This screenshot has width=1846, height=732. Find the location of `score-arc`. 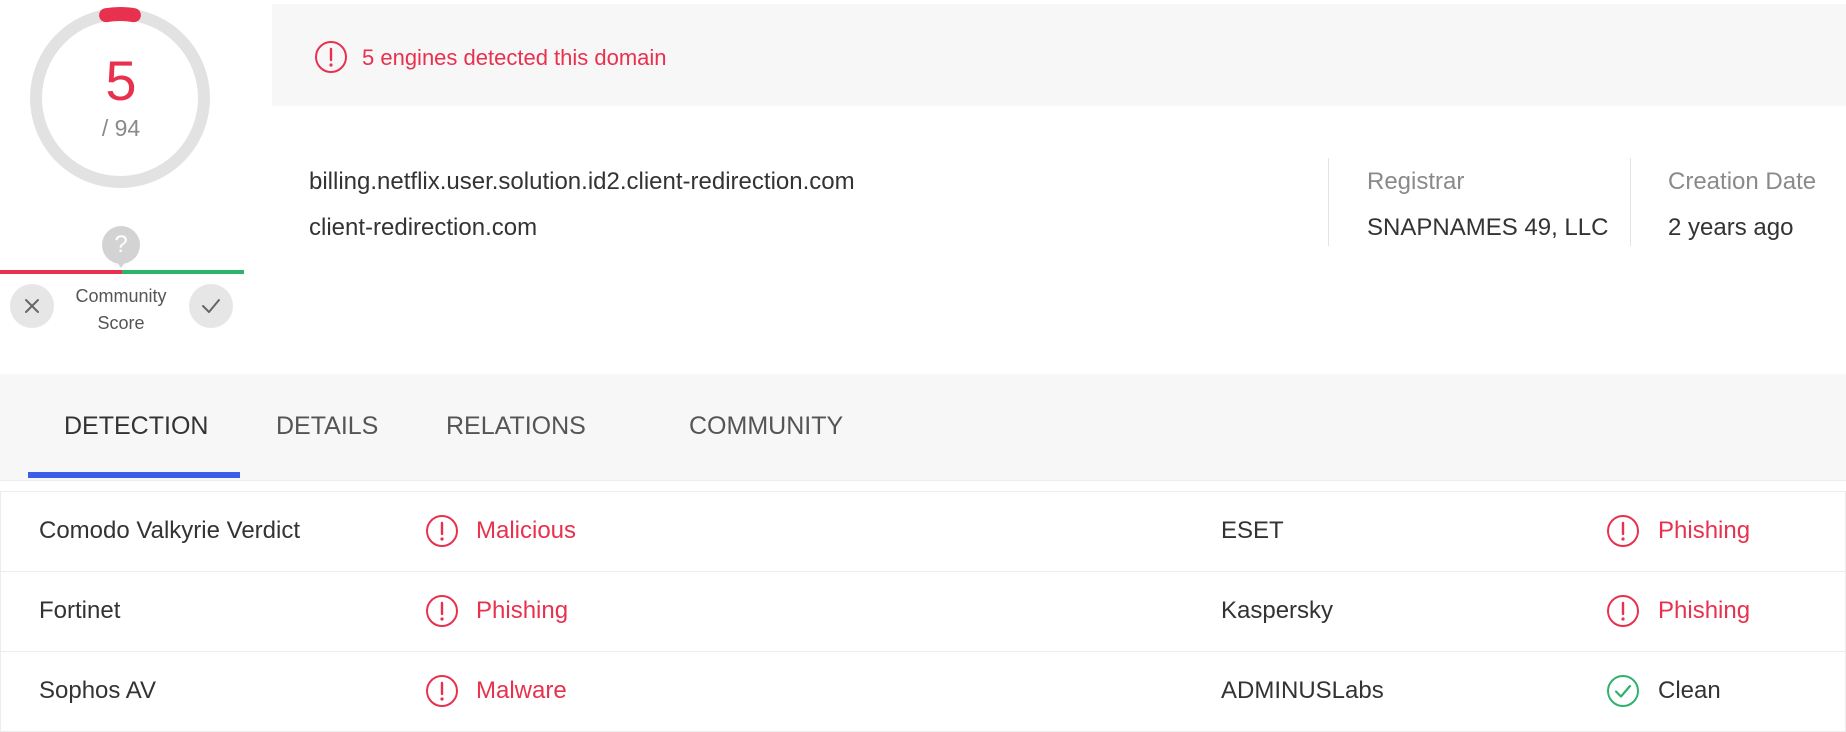

score-arc is located at coordinates (120, 15).